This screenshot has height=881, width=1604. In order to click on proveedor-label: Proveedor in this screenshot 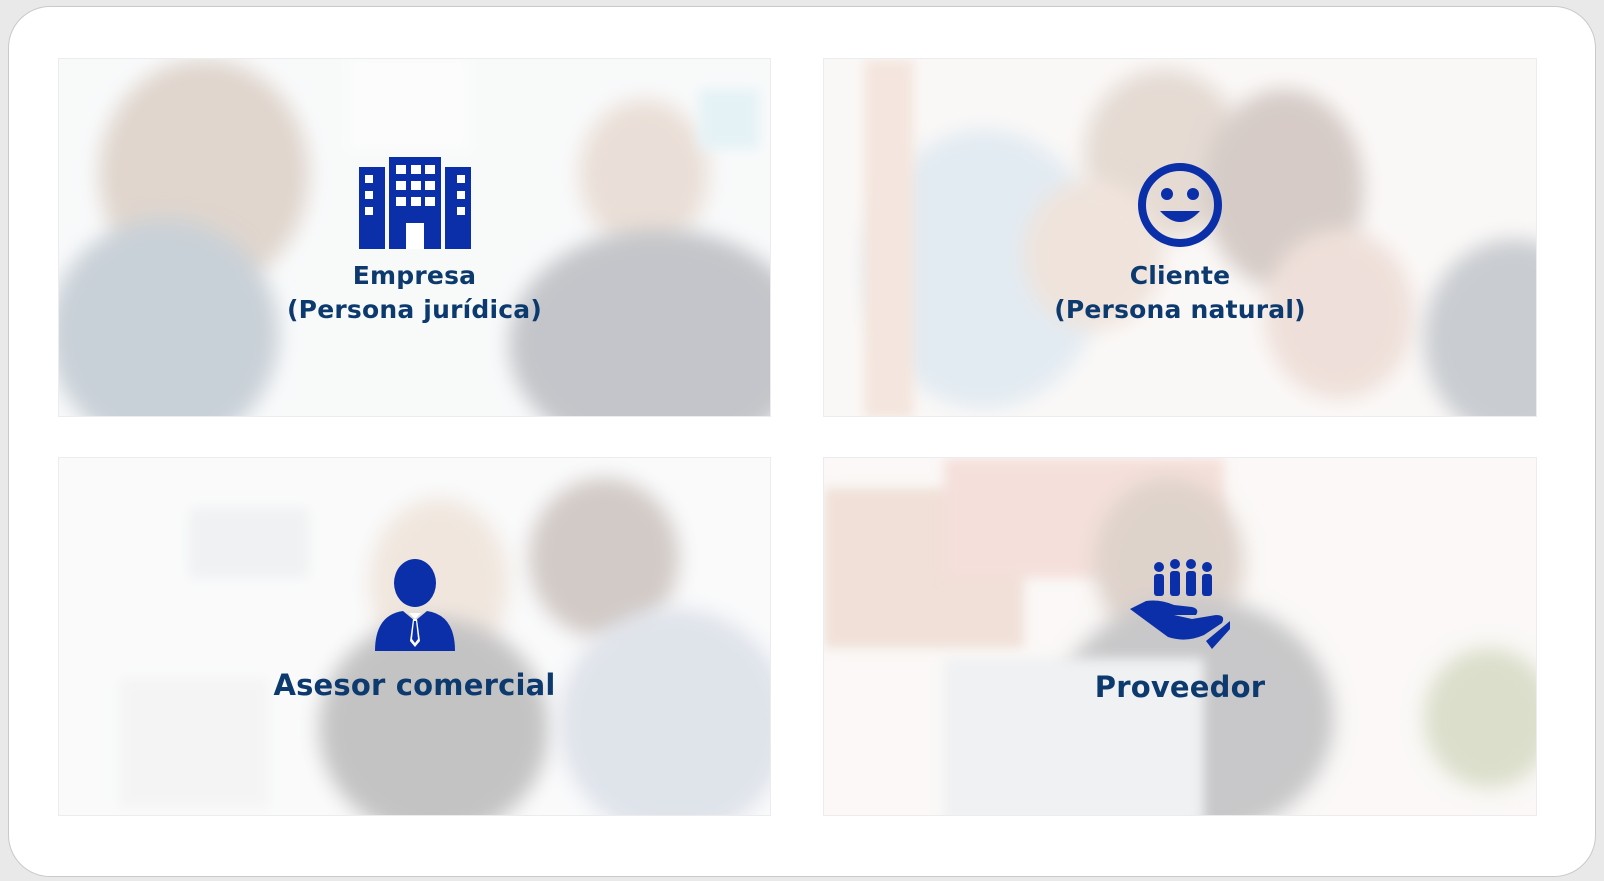, I will do `click(1180, 687)`.